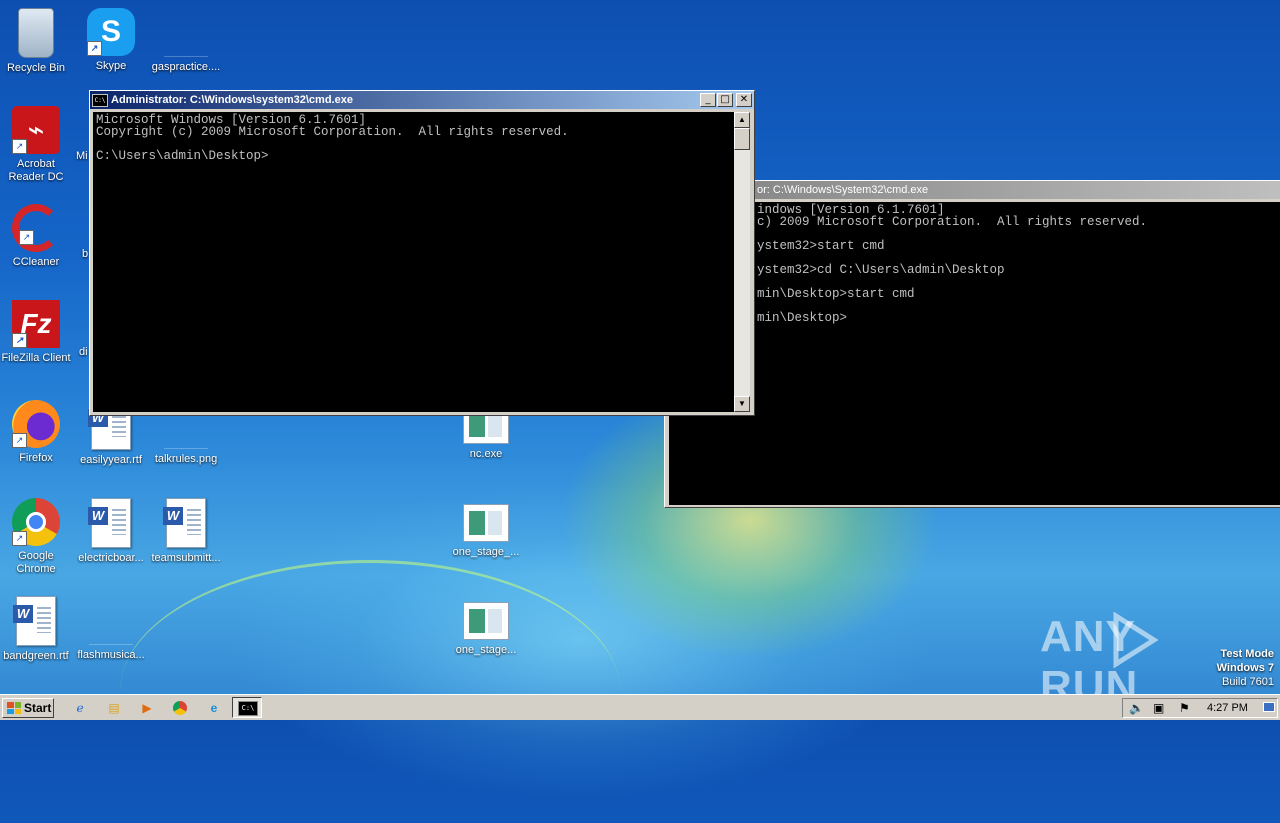  What do you see at coordinates (182, 156) in the screenshot?
I see `console-line: C:\Users\admin\Desktop>` at bounding box center [182, 156].